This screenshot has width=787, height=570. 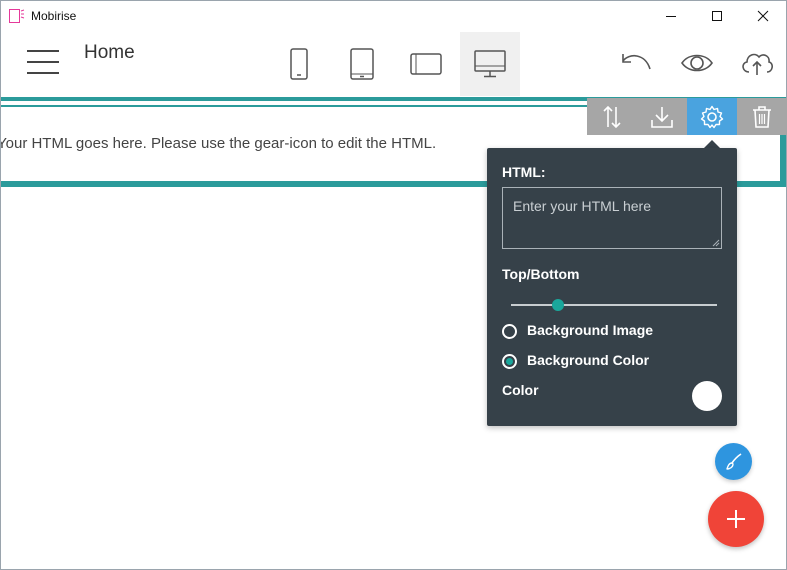 I want to click on resize-grip-icon, so click(x=716, y=243).